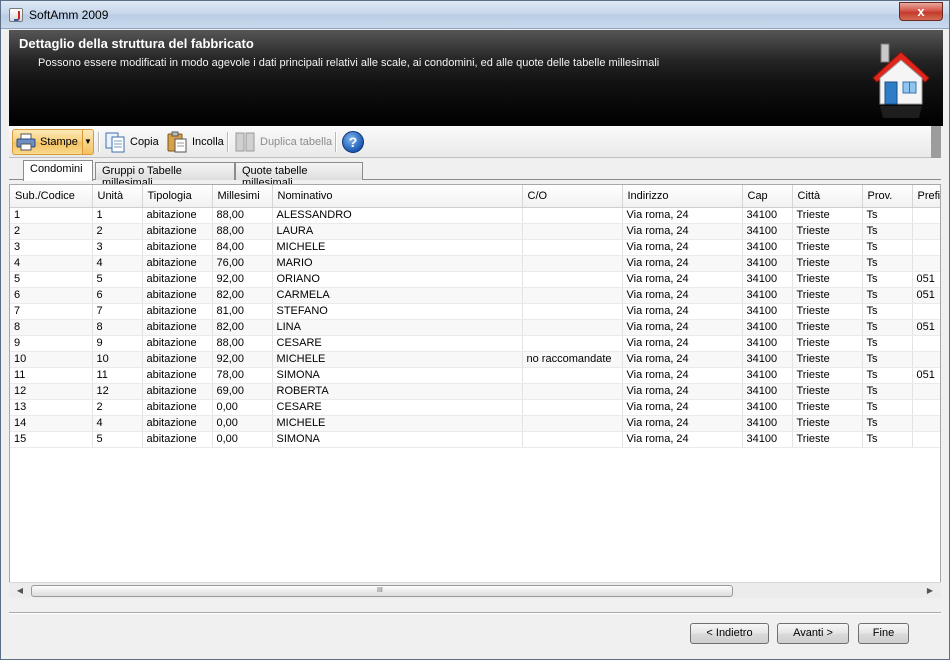 This screenshot has height=660, width=950. I want to click on incolla-button: Incolla, so click(195, 142).